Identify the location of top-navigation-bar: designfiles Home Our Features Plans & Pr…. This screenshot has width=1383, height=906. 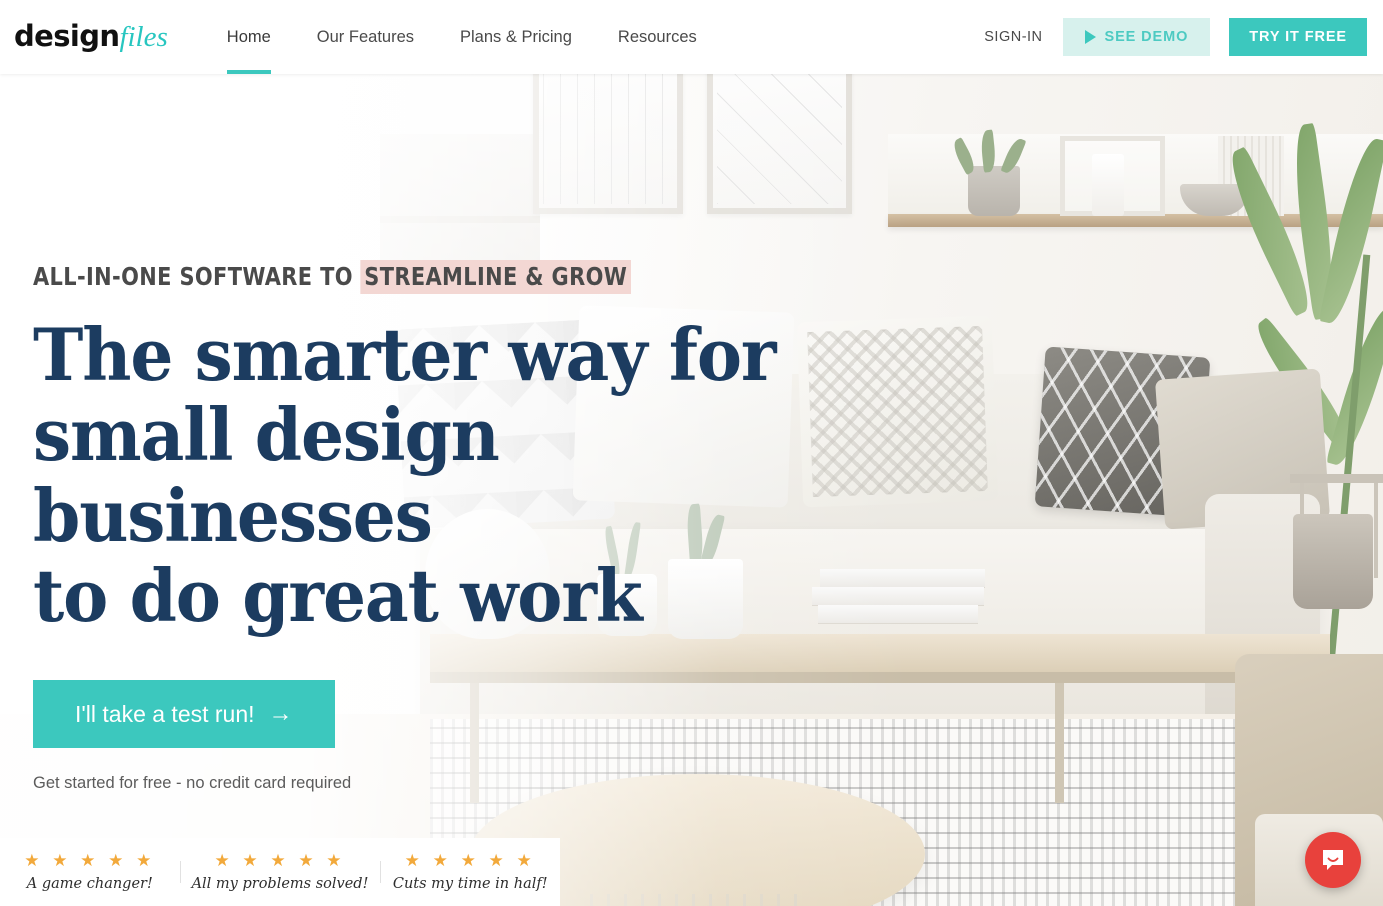
(691, 37).